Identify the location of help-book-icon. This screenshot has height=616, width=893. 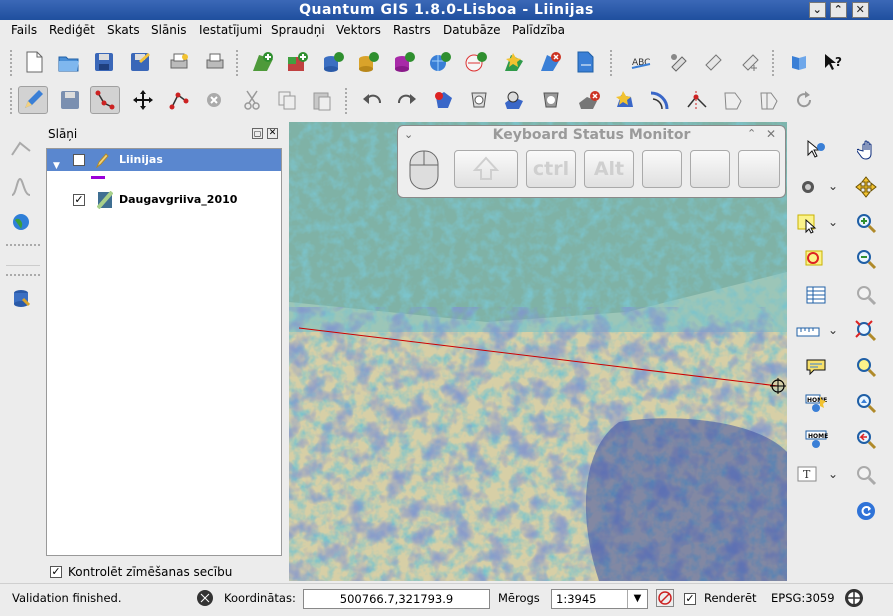
(799, 62).